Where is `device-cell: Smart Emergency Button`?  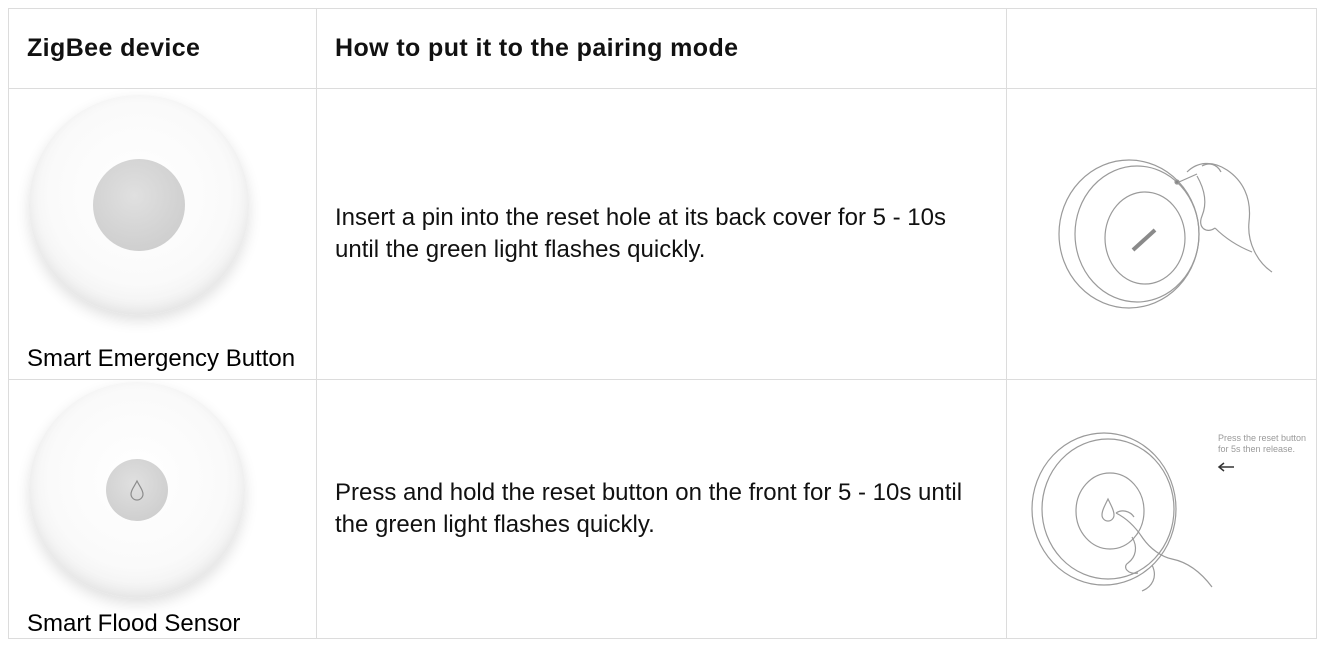 device-cell: Smart Emergency Button is located at coordinates (162, 234).